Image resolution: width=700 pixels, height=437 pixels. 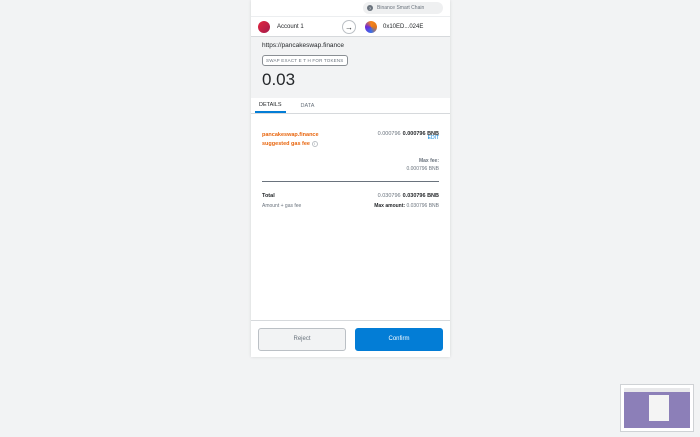 What do you see at coordinates (350, 127) in the screenshot?
I see `edit-row: EDIT` at bounding box center [350, 127].